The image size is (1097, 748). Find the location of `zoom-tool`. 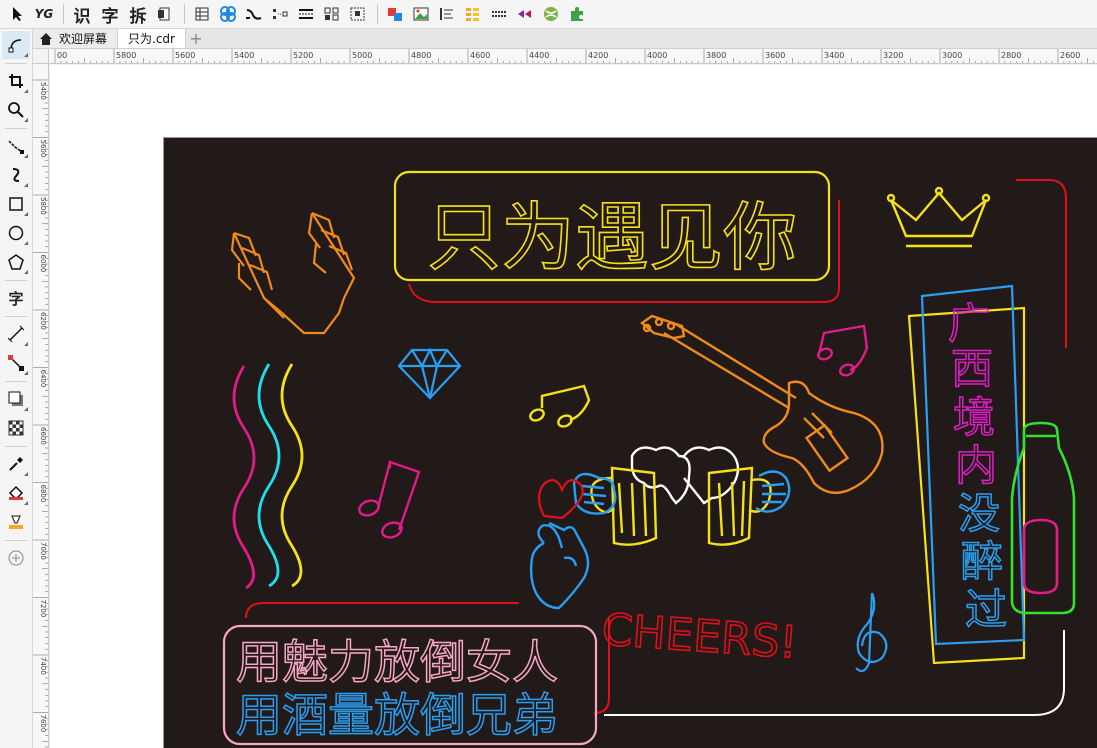

zoom-tool is located at coordinates (16, 110).